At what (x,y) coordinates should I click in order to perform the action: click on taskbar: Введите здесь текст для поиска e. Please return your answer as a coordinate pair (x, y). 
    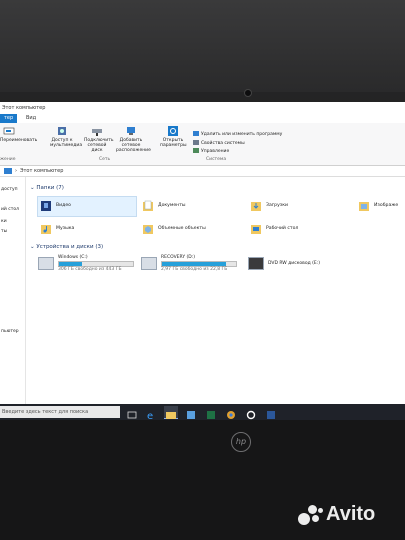
    Looking at the image, I should click on (202, 412).